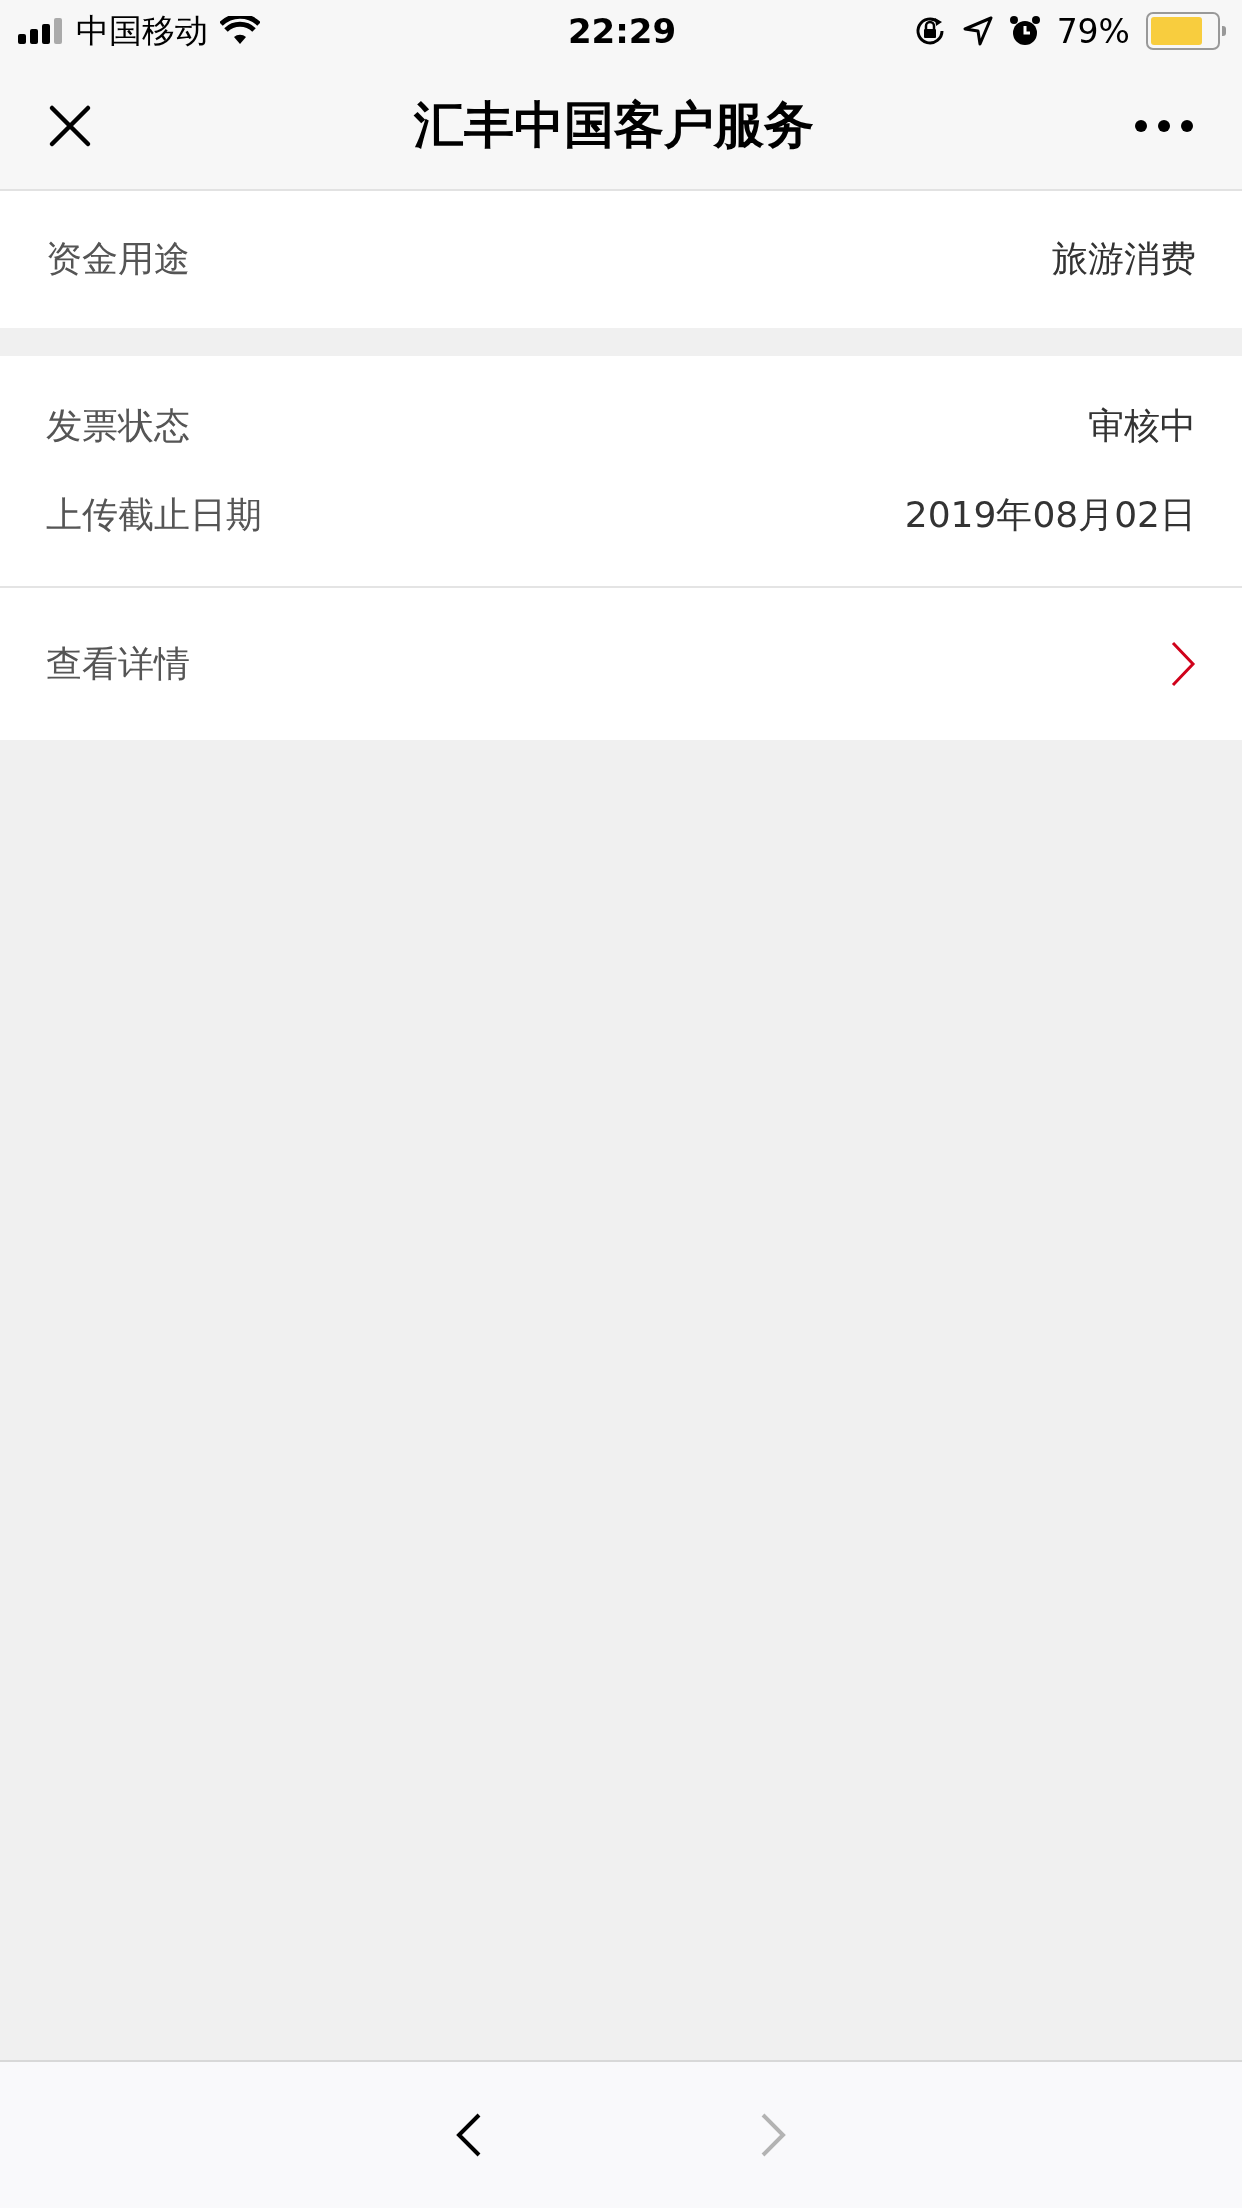 This screenshot has width=1242, height=2208. What do you see at coordinates (154, 515) in the screenshot?
I see `field-label: 上传截止日期` at bounding box center [154, 515].